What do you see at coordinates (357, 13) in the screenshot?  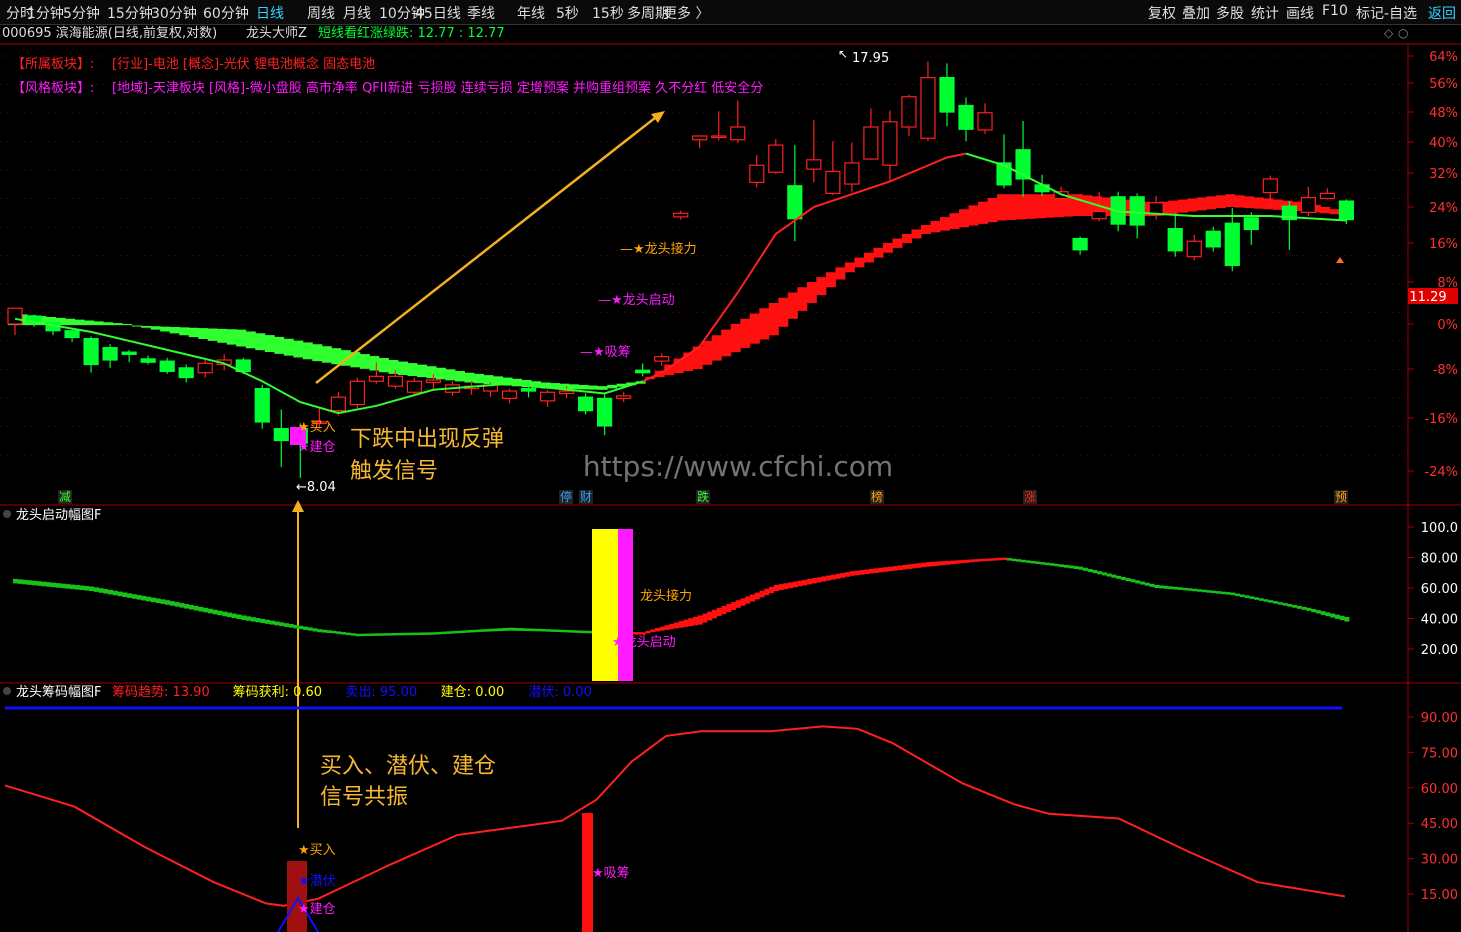 I see `period-8: 月线` at bounding box center [357, 13].